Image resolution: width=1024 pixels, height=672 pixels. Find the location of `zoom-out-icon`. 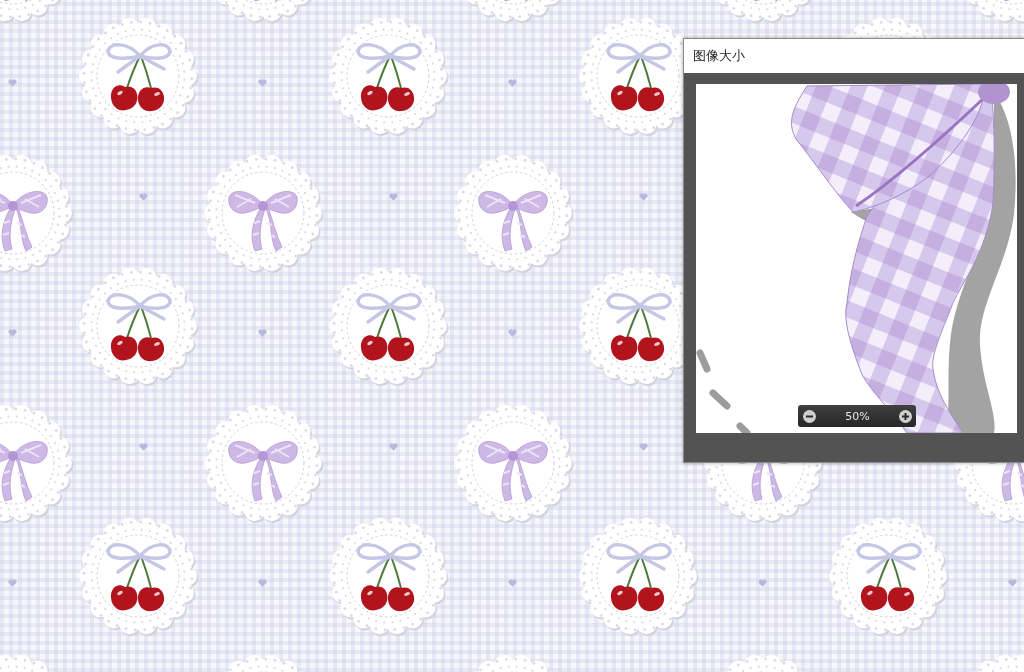

zoom-out-icon is located at coordinates (809, 416).